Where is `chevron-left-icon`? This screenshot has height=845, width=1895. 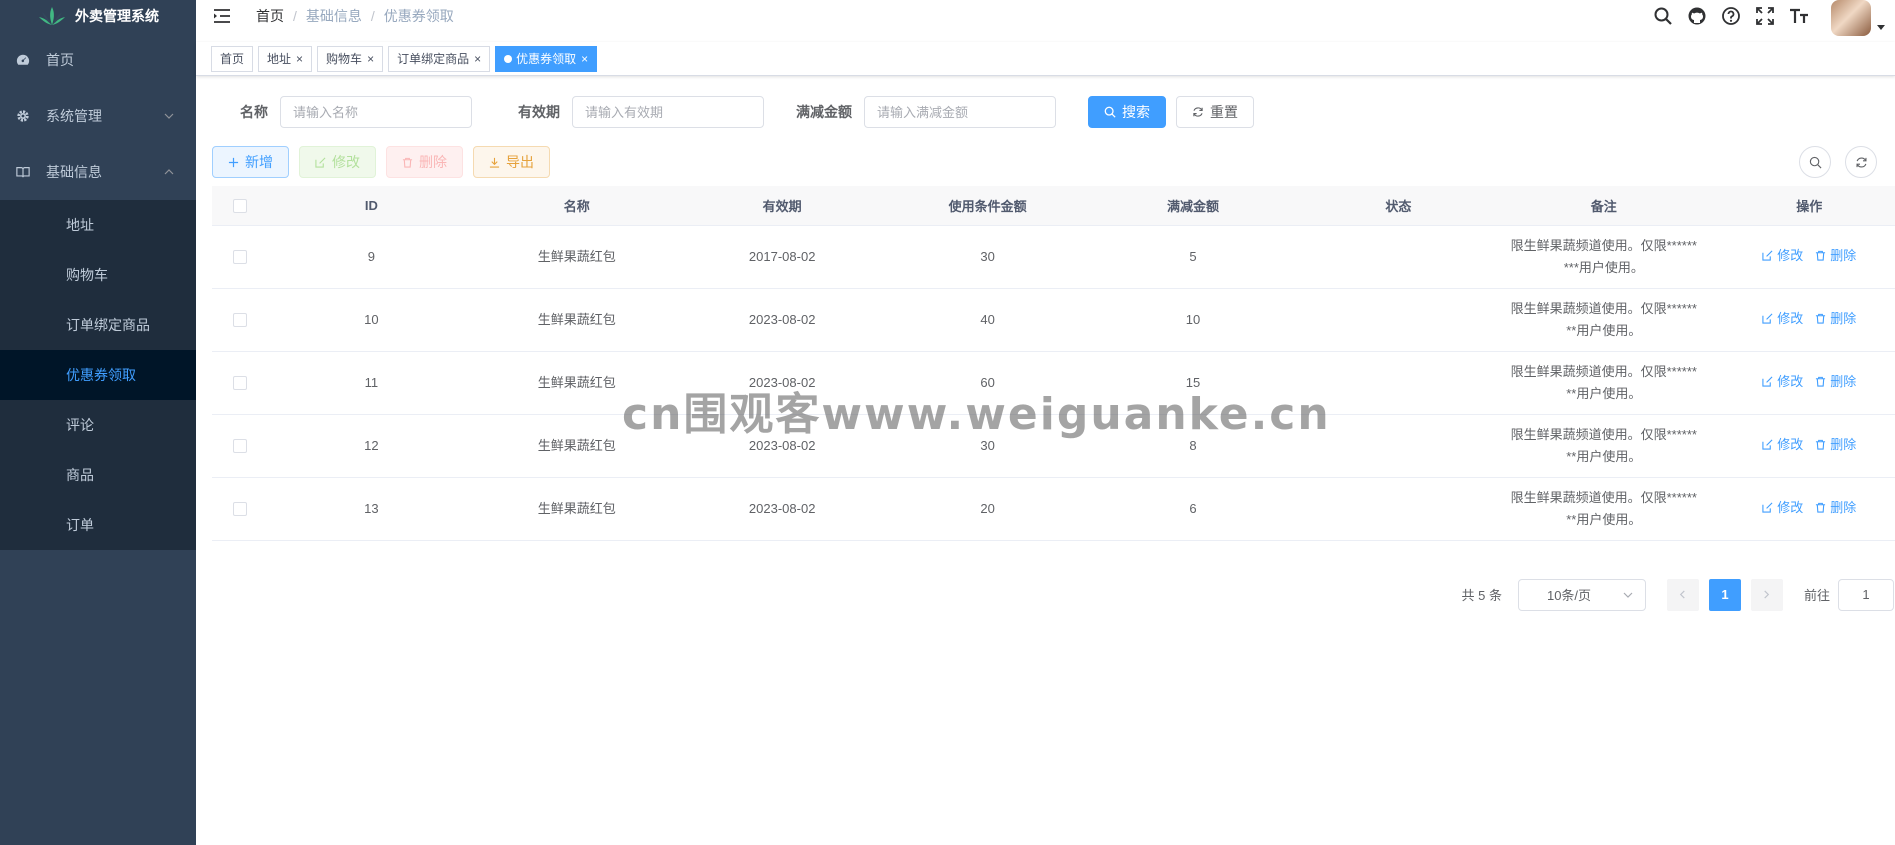 chevron-left-icon is located at coordinates (1683, 594).